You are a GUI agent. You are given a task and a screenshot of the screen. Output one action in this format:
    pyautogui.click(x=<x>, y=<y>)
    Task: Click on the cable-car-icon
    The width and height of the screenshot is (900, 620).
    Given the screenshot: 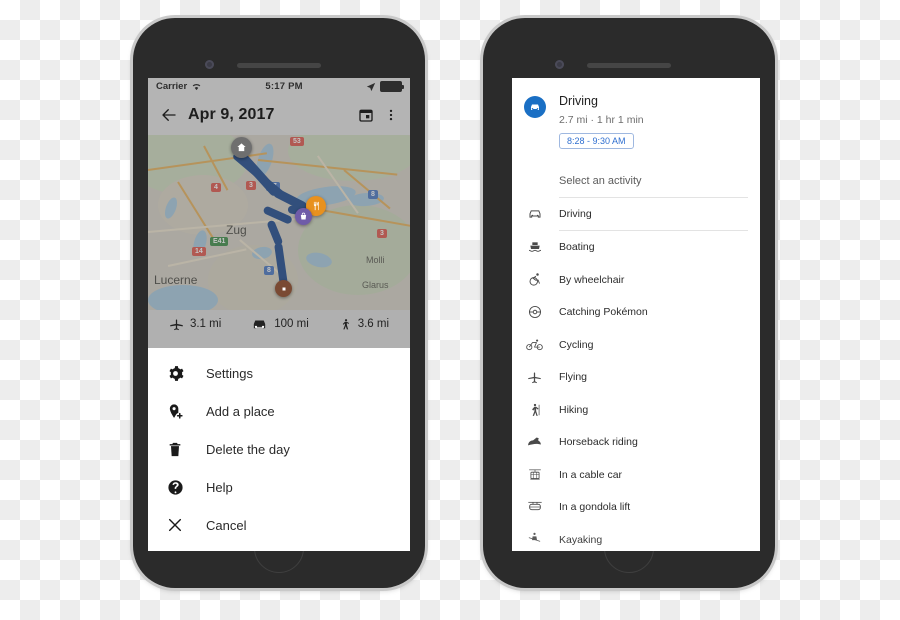 What is the action you would take?
    pyautogui.click(x=534, y=474)
    